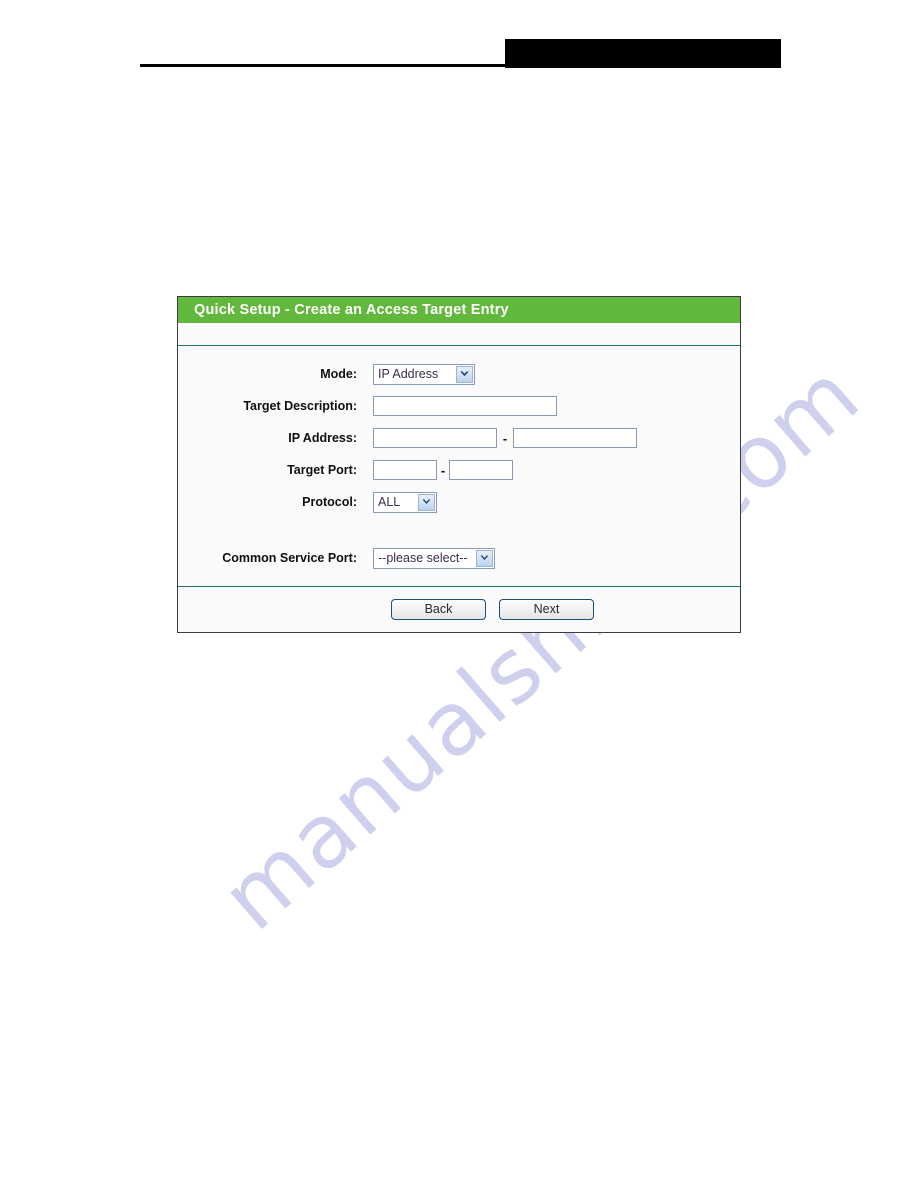 The image size is (918, 1188). What do you see at coordinates (438, 609) in the screenshot?
I see `back-button: Back` at bounding box center [438, 609].